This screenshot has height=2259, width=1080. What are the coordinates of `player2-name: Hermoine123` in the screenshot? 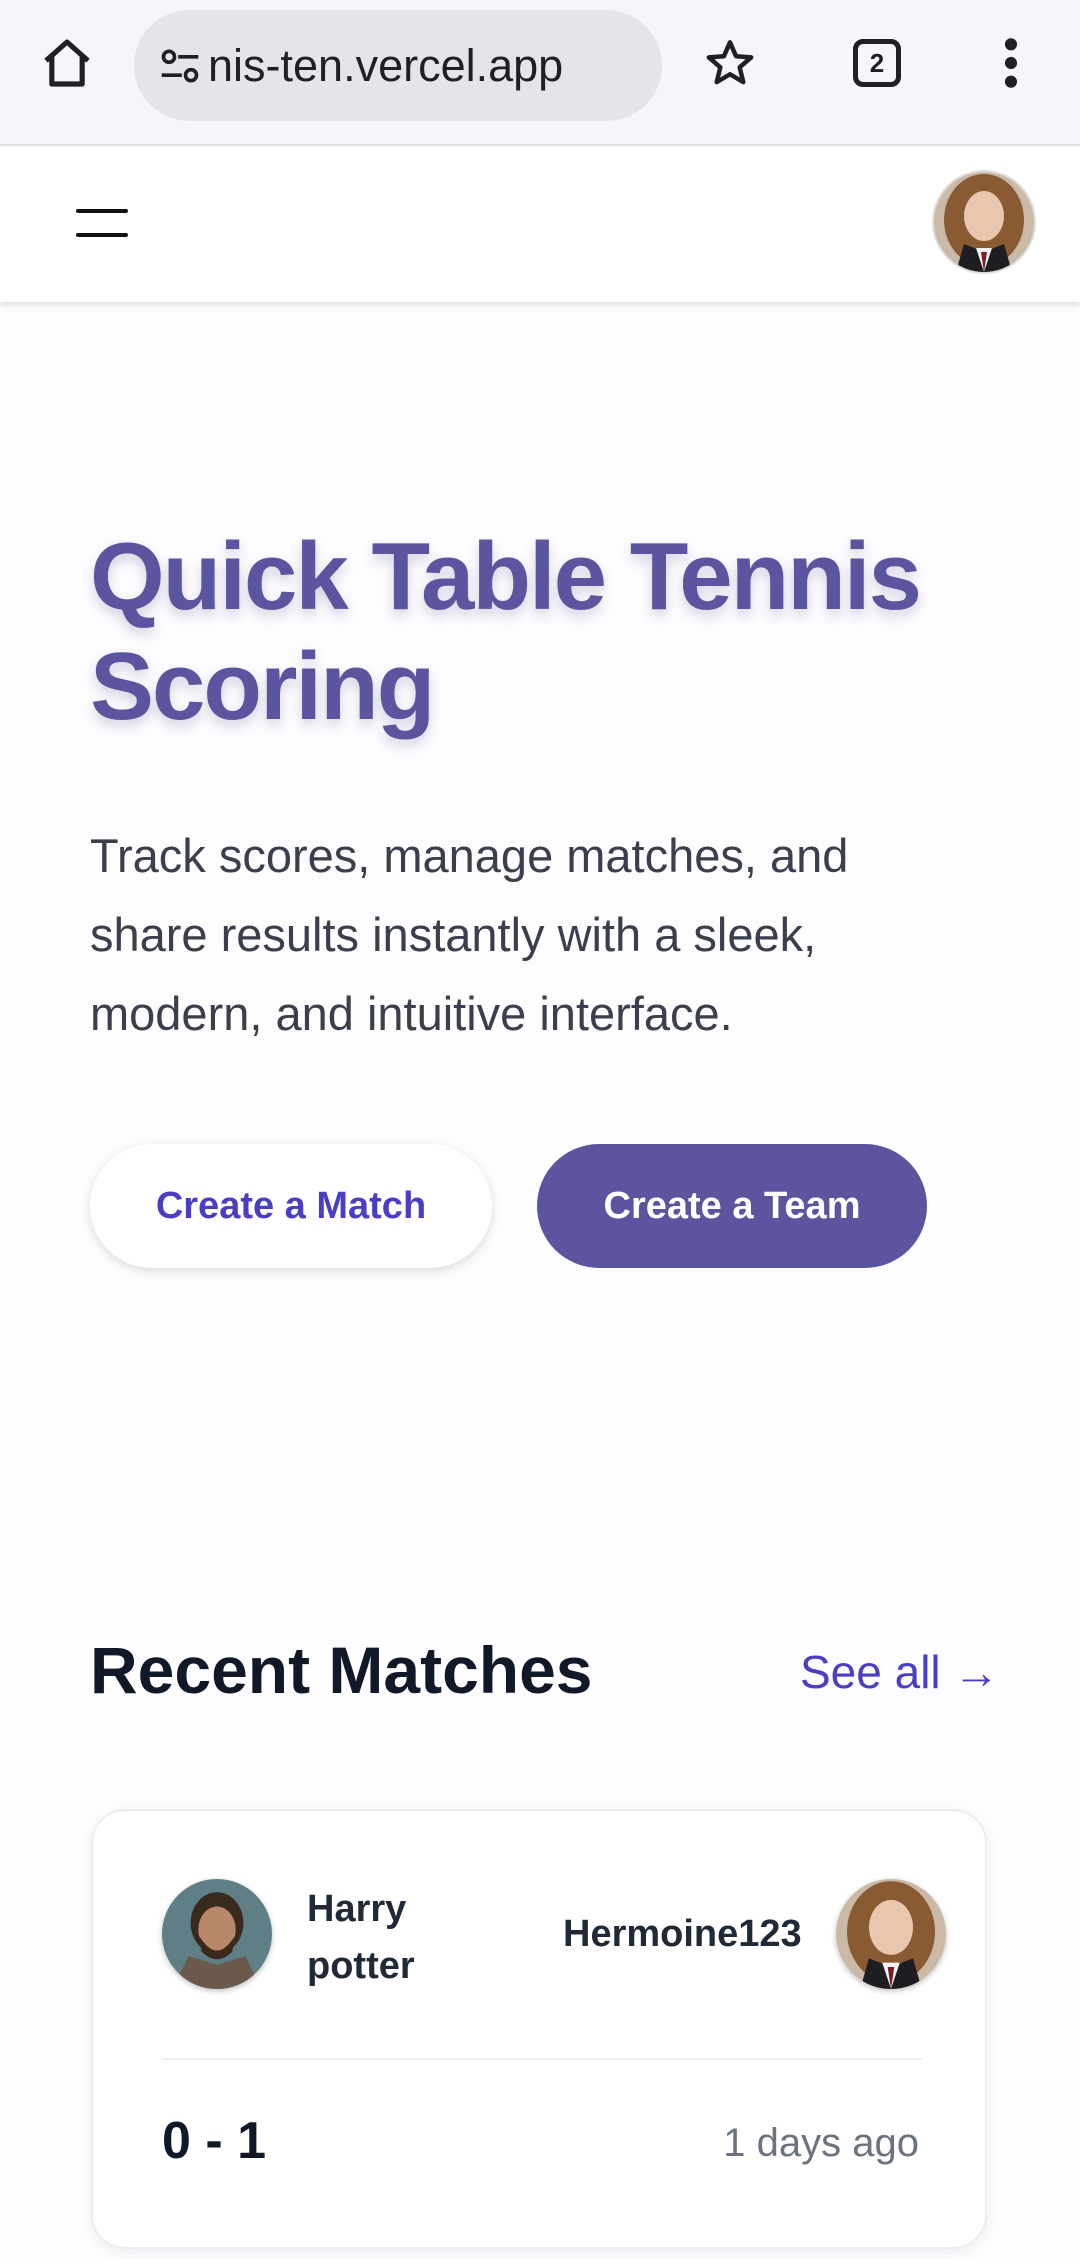 It's located at (682, 1934).